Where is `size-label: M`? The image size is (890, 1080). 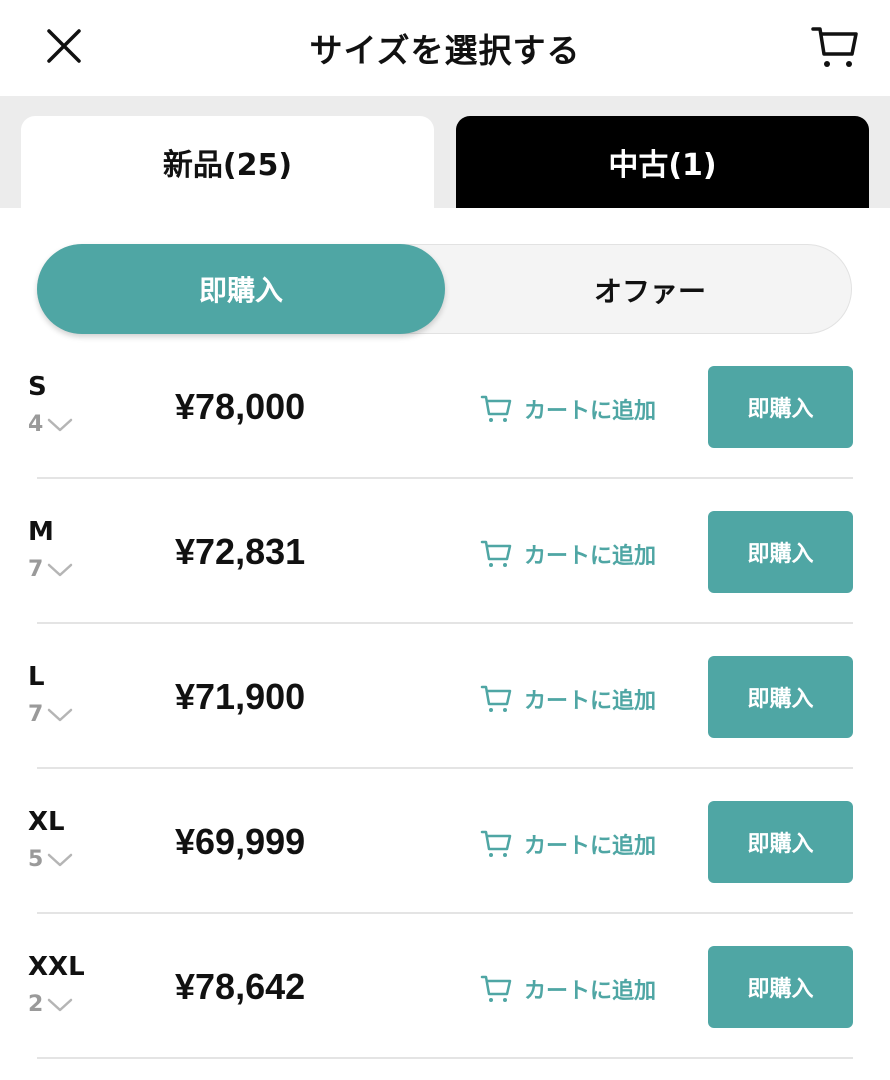
size-label: M is located at coordinates (41, 532).